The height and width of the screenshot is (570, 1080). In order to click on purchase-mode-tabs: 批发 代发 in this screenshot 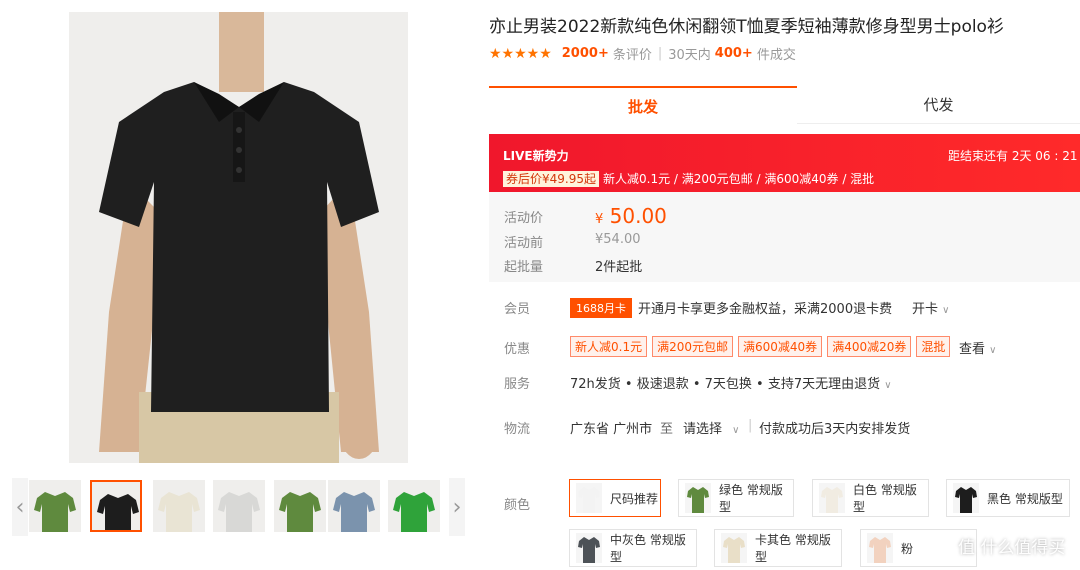, I will do `click(784, 105)`.